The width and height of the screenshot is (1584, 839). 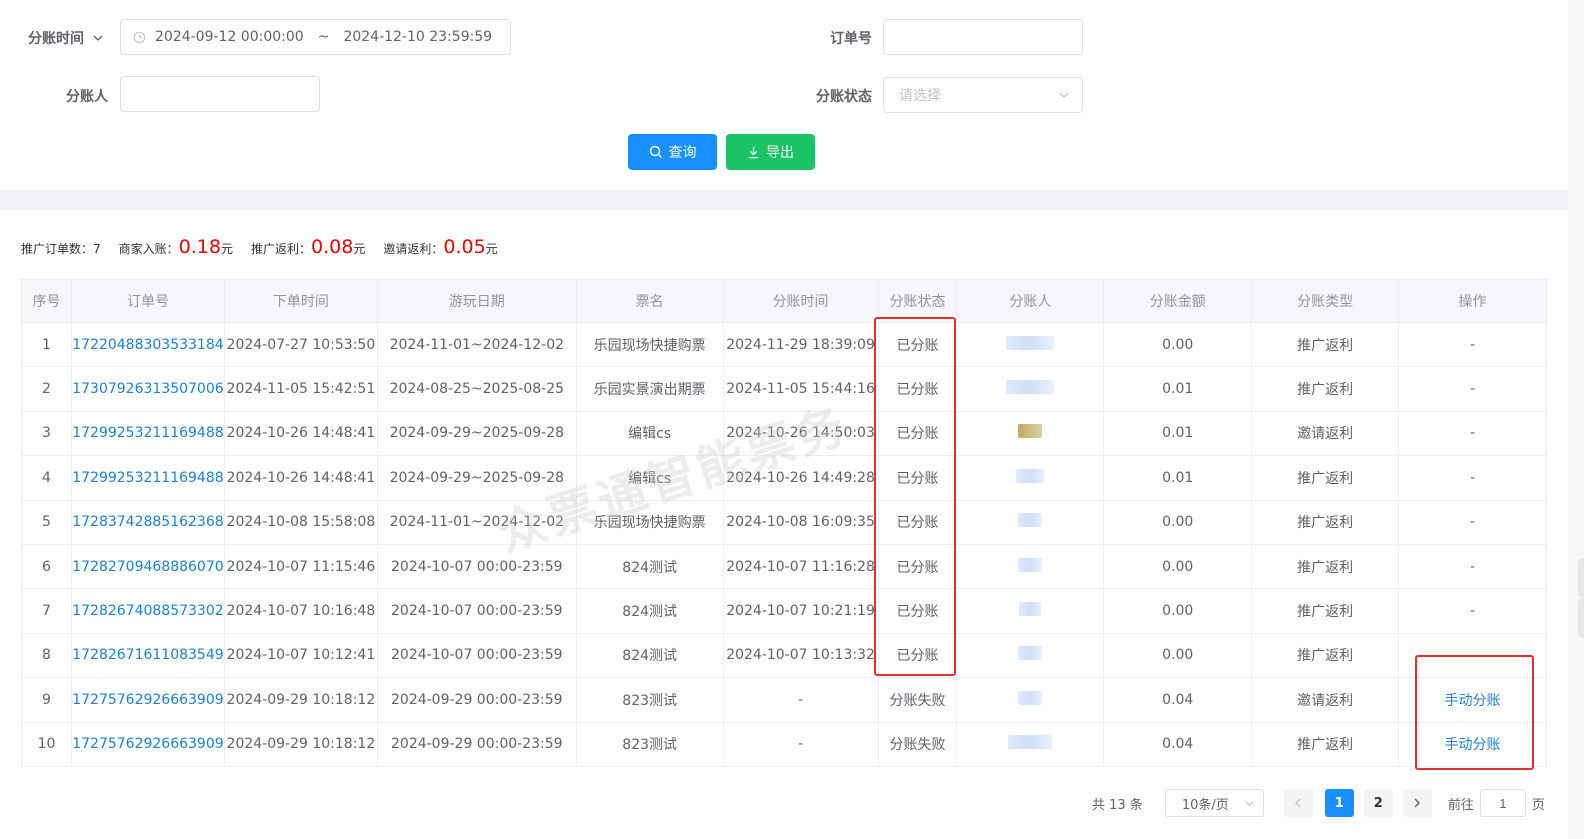 What do you see at coordinates (1378, 803) in the screenshot?
I see `page-button-2: 2` at bounding box center [1378, 803].